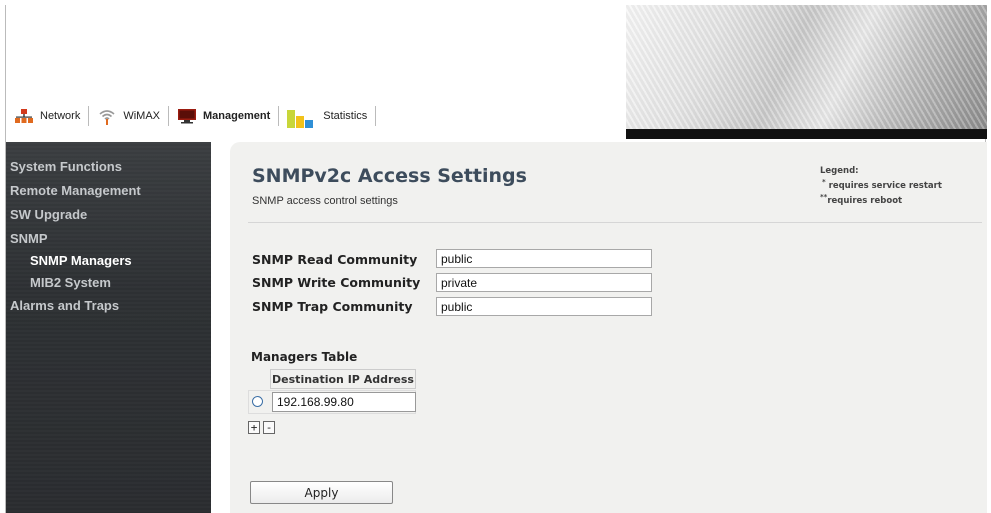 The width and height of the screenshot is (991, 513). What do you see at coordinates (321, 492) in the screenshot?
I see `apply-button: Apply` at bounding box center [321, 492].